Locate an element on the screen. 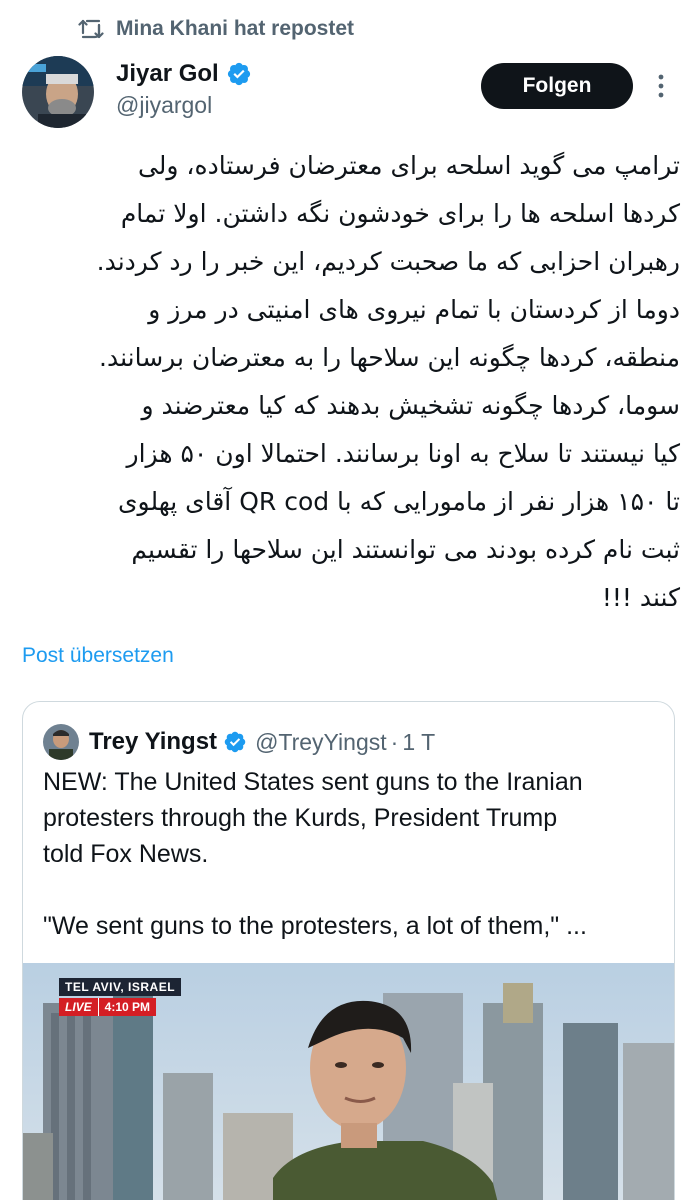  author-info: Jiyar Gol @jiyargol is located at coordinates (184, 88).